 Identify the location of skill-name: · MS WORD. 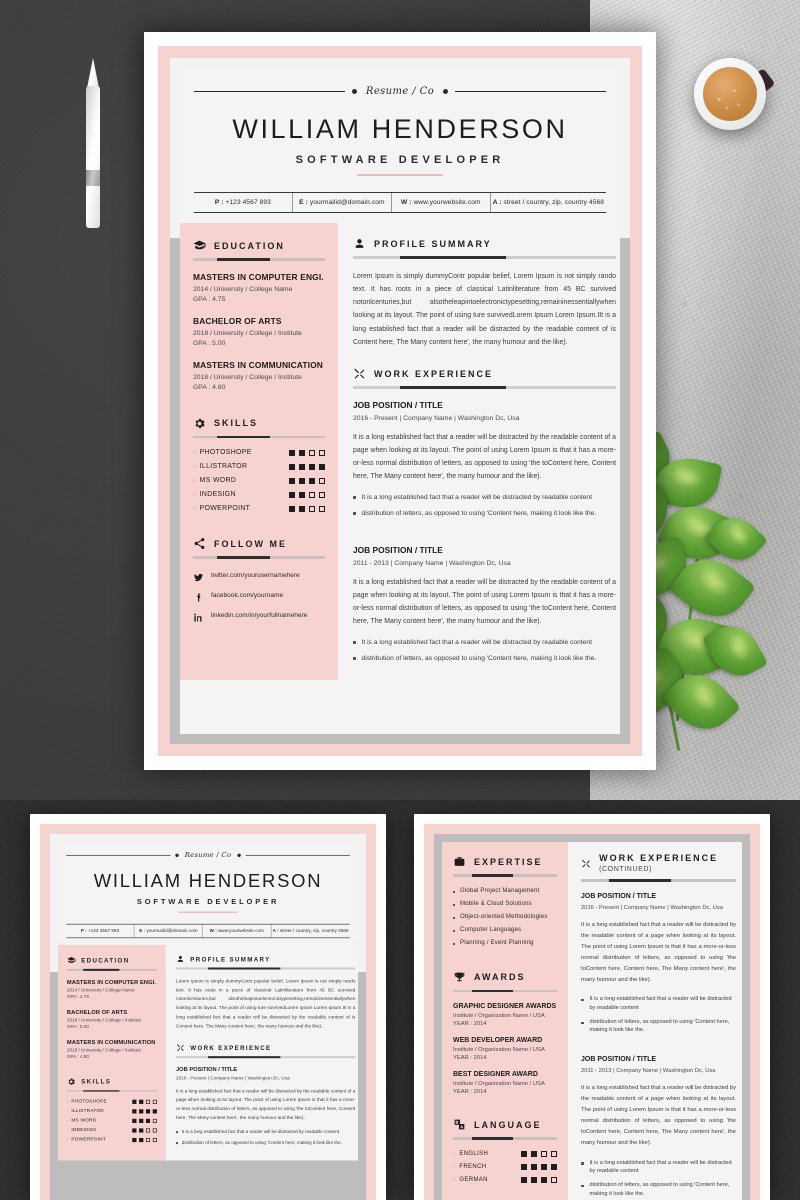
(215, 480).